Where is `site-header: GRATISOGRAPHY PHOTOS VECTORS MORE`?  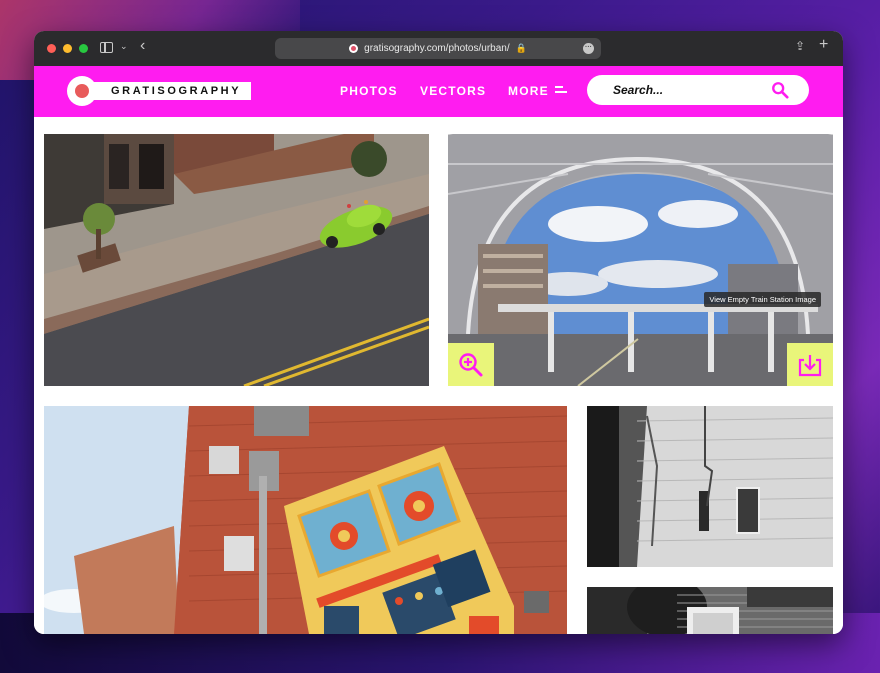 site-header: GRATISOGRAPHY PHOTOS VECTORS MORE is located at coordinates (438, 91).